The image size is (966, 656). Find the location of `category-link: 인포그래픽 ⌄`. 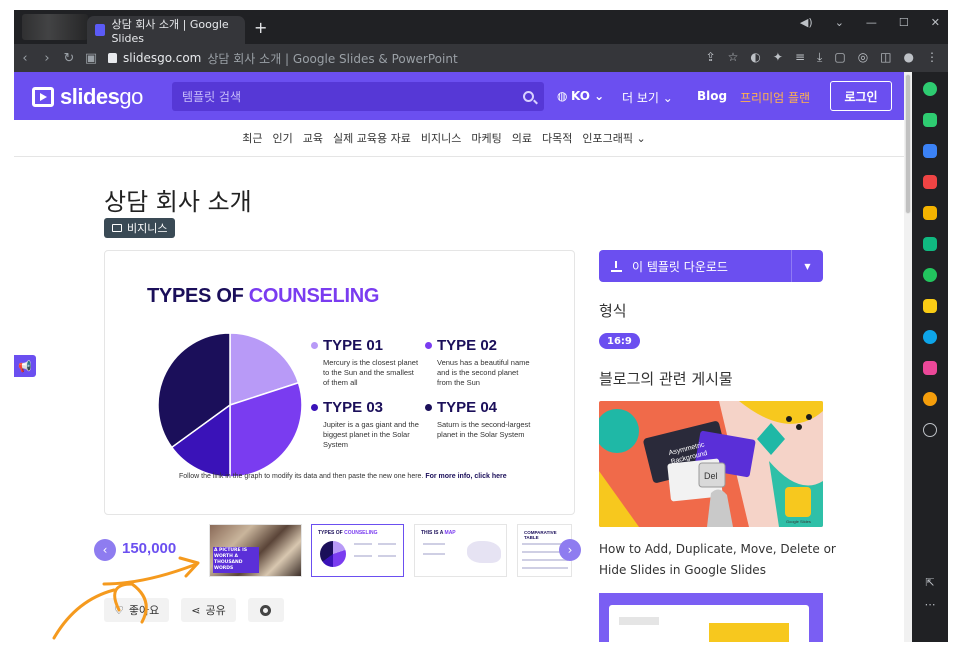

category-link: 인포그래픽 ⌄ is located at coordinates (613, 138).